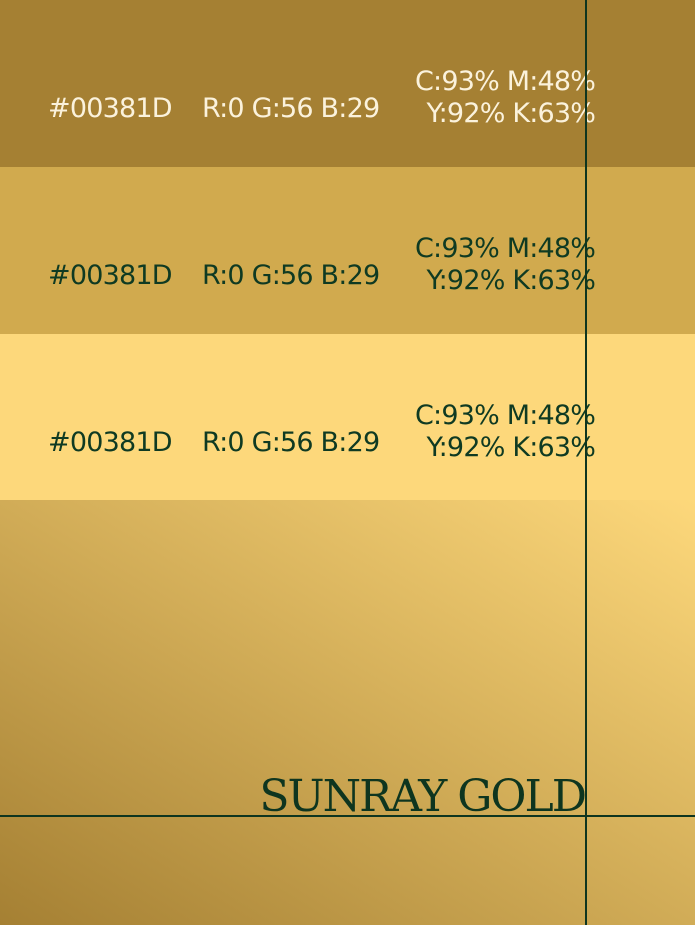  What do you see at coordinates (347, 816) in the screenshot?
I see `horizontal-guide-line` at bounding box center [347, 816].